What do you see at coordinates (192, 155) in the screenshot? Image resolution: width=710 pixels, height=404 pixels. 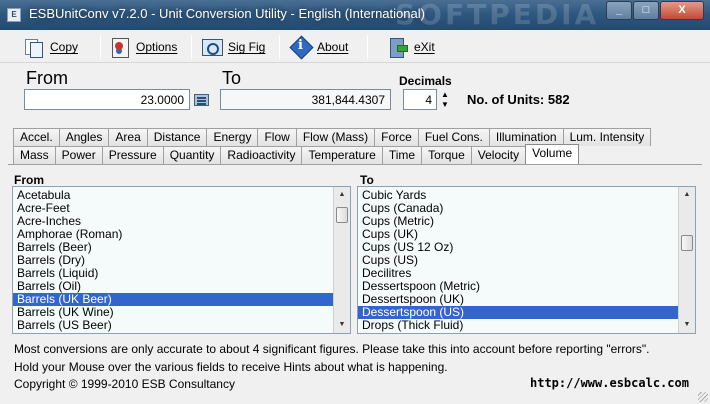 I see `tab-quantity: Quantity` at bounding box center [192, 155].